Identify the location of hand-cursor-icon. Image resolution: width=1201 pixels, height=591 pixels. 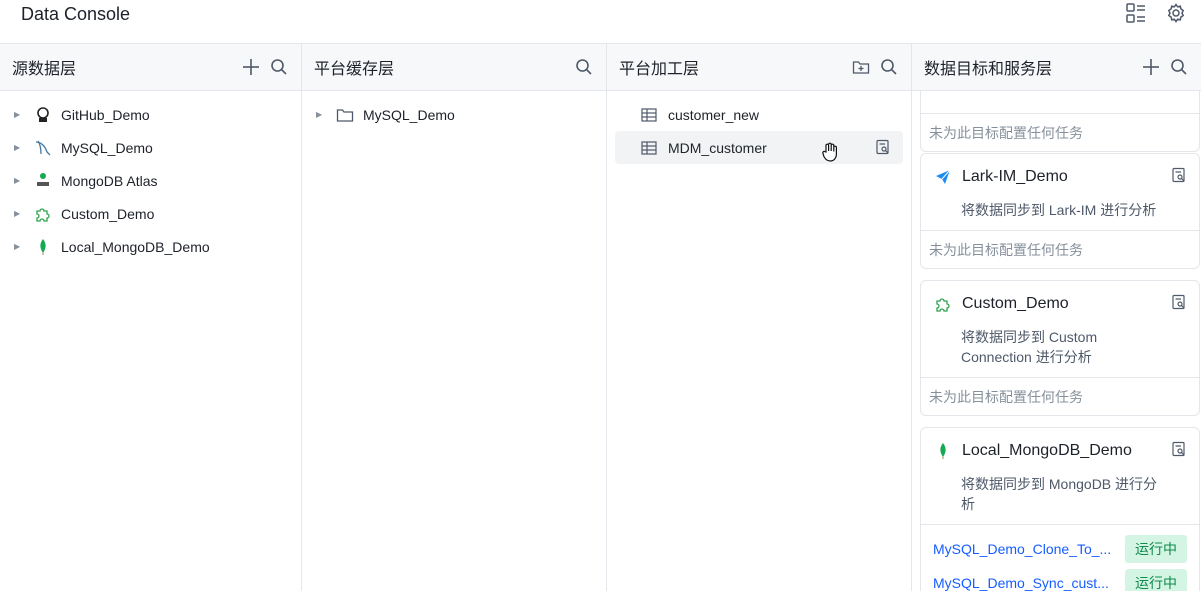
(831, 154).